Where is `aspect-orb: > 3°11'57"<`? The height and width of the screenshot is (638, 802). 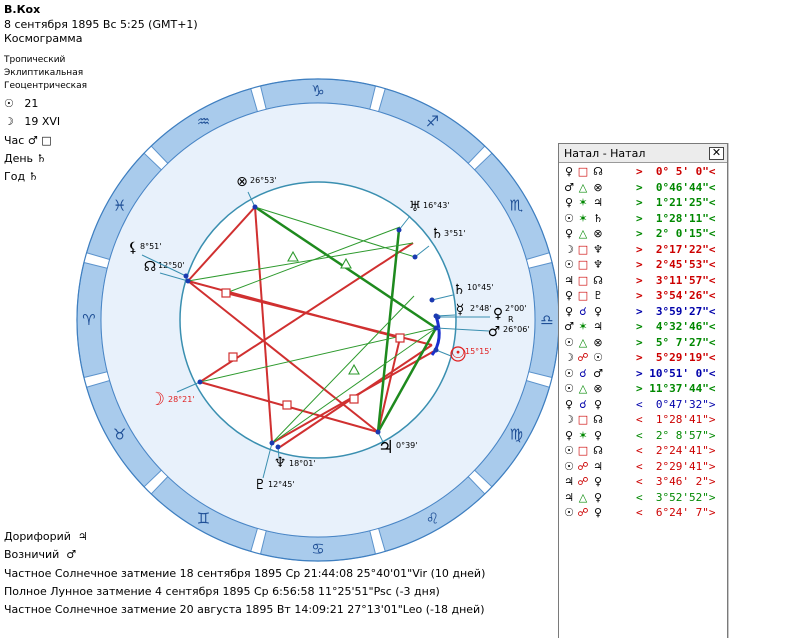 aspect-orb: > 3°11'57"< is located at coordinates (676, 280).